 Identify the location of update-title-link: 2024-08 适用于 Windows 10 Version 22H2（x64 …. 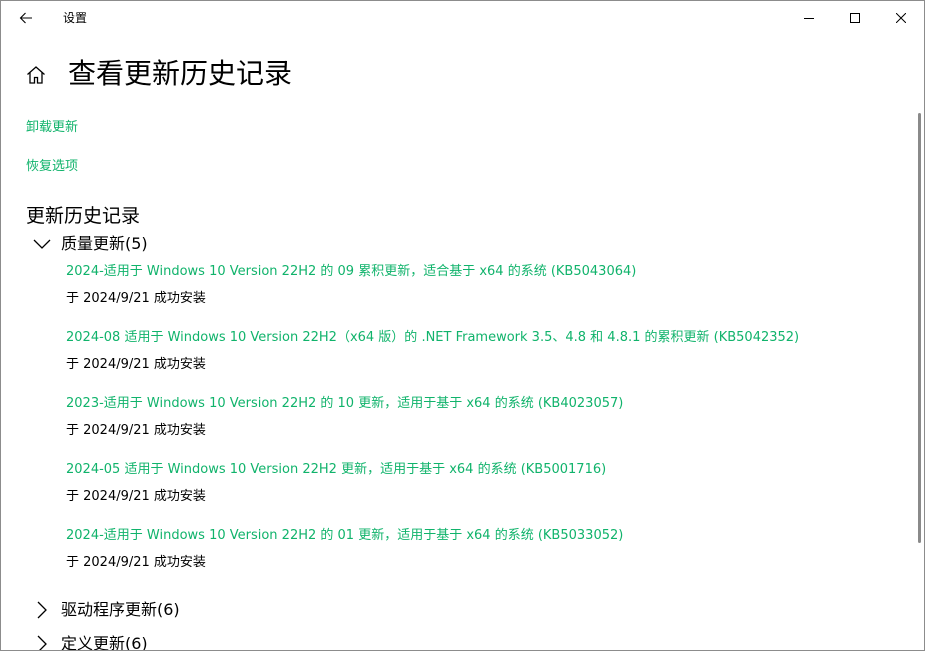
(432, 338).